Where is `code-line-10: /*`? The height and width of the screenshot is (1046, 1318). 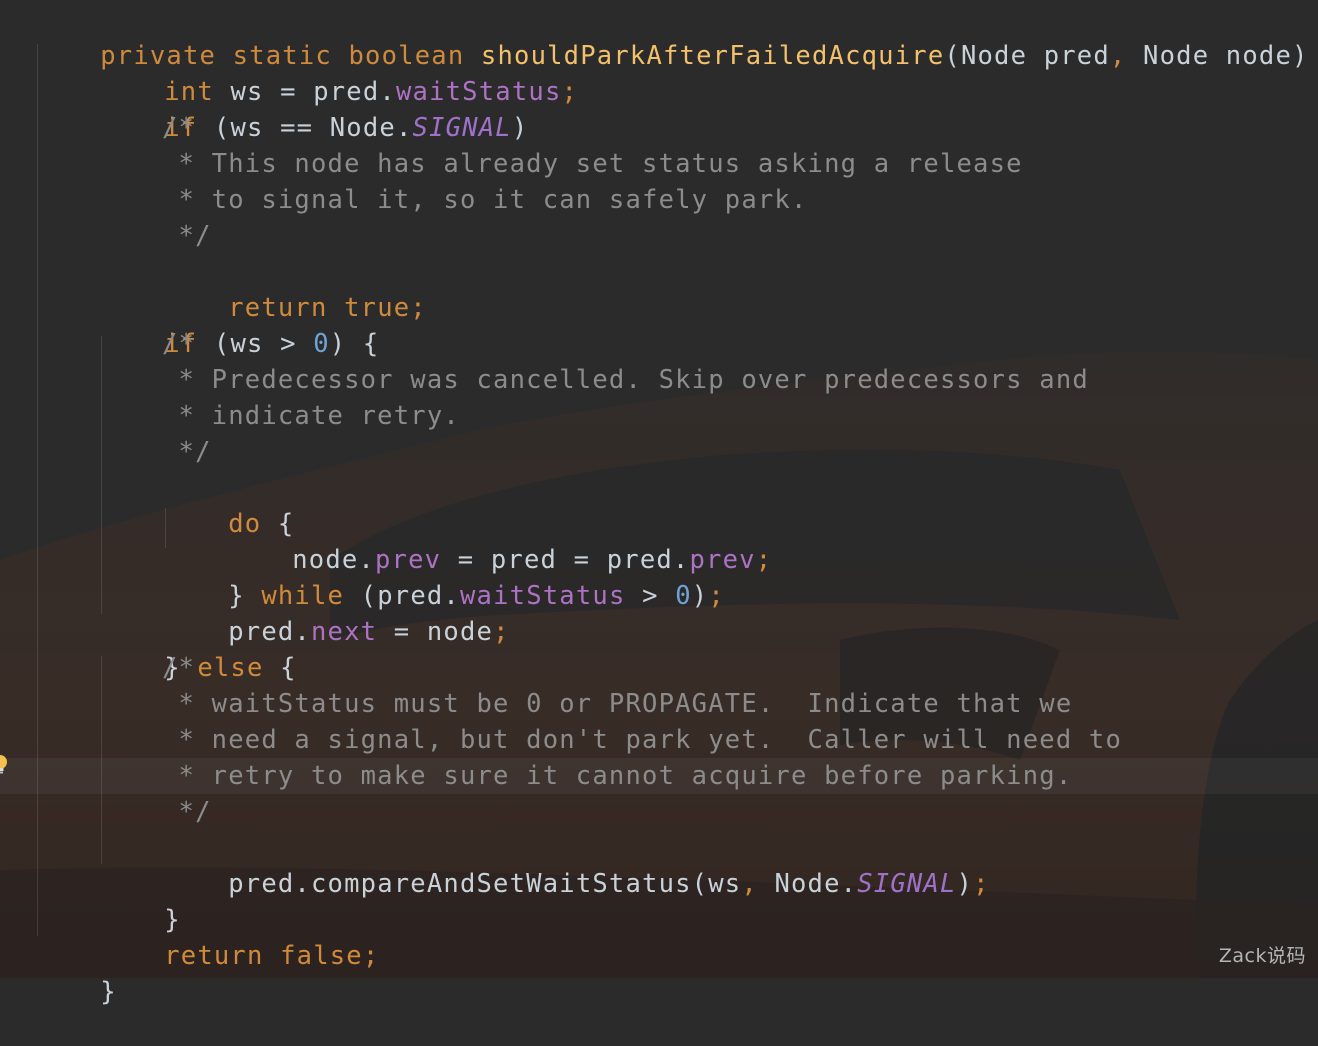 code-line-10: /* is located at coordinates (659, 344).